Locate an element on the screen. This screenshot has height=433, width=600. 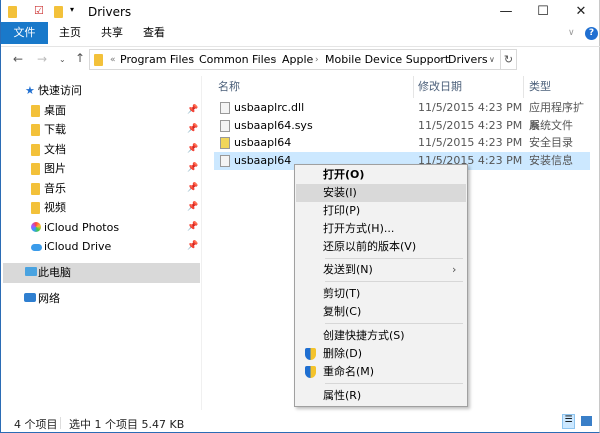
status-item-count: 4 个项目 is located at coordinates (36, 424).